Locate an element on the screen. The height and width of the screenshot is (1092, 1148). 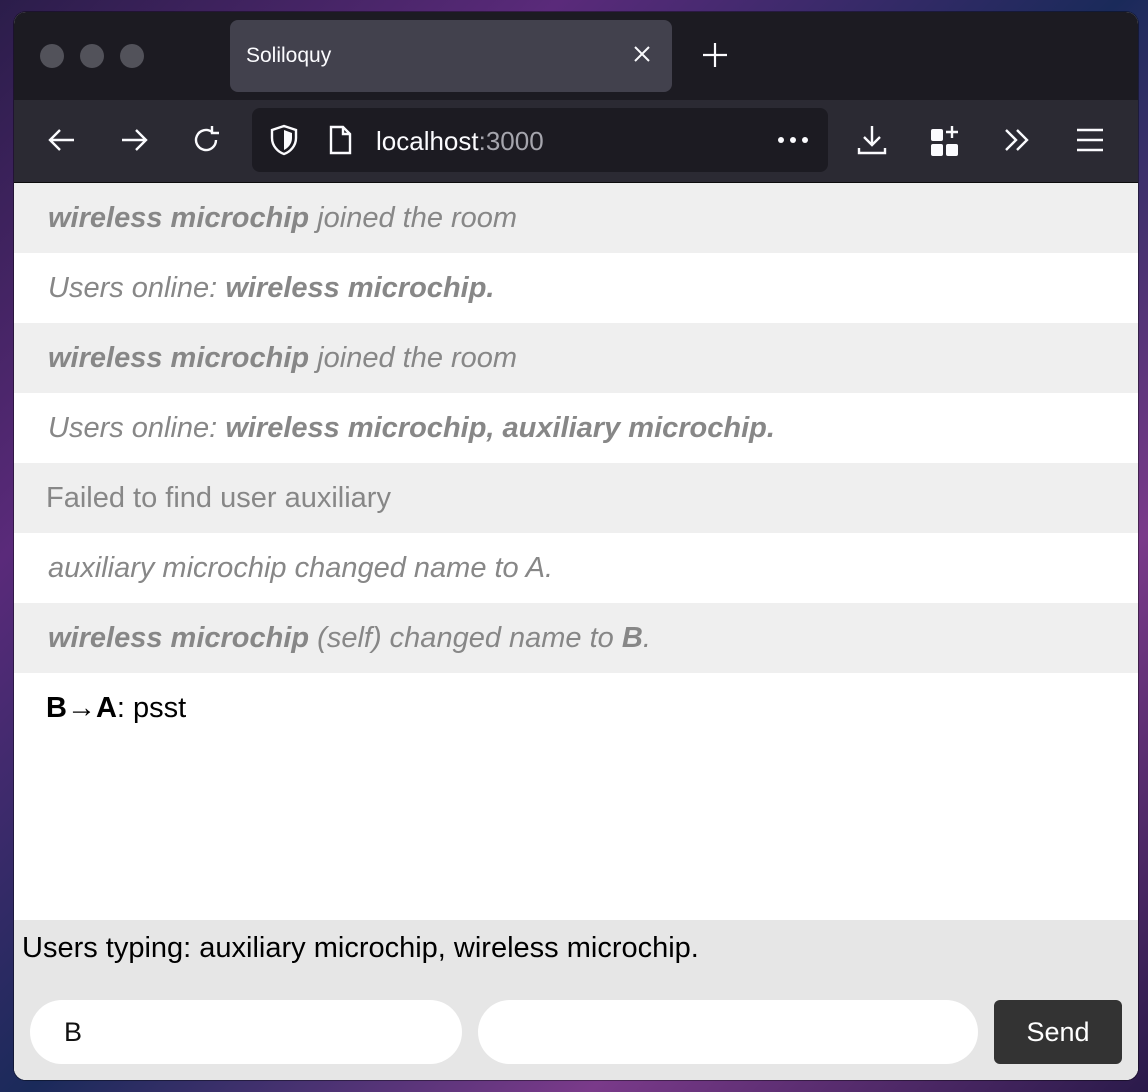
message-users: wireless microchip, auxiliary microchip. is located at coordinates (500, 428).